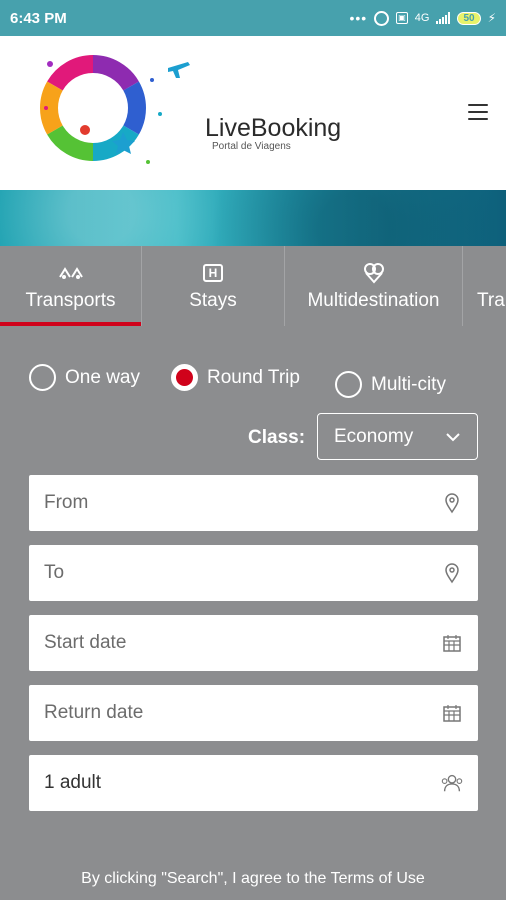 The width and height of the screenshot is (506, 900). Describe the element at coordinates (408, 384) in the screenshot. I see `radio-label: Multi-city` at that location.